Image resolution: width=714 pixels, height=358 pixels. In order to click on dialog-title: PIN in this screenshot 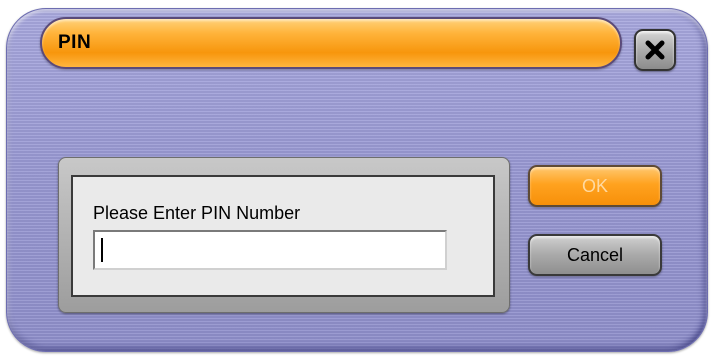, I will do `click(75, 42)`.